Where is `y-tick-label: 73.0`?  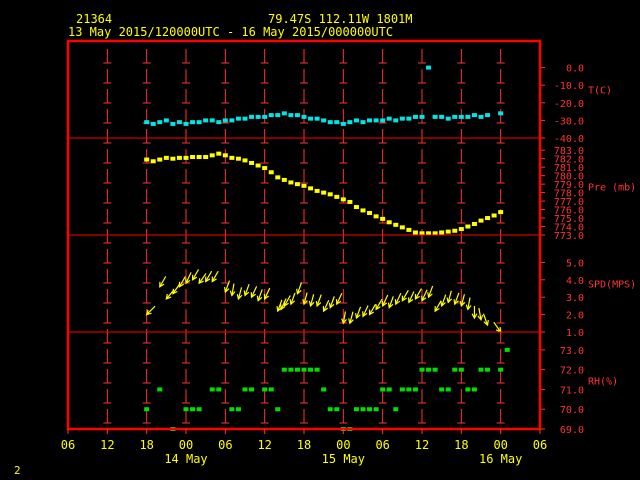
y-tick-label: 73.0 is located at coordinates (572, 351).